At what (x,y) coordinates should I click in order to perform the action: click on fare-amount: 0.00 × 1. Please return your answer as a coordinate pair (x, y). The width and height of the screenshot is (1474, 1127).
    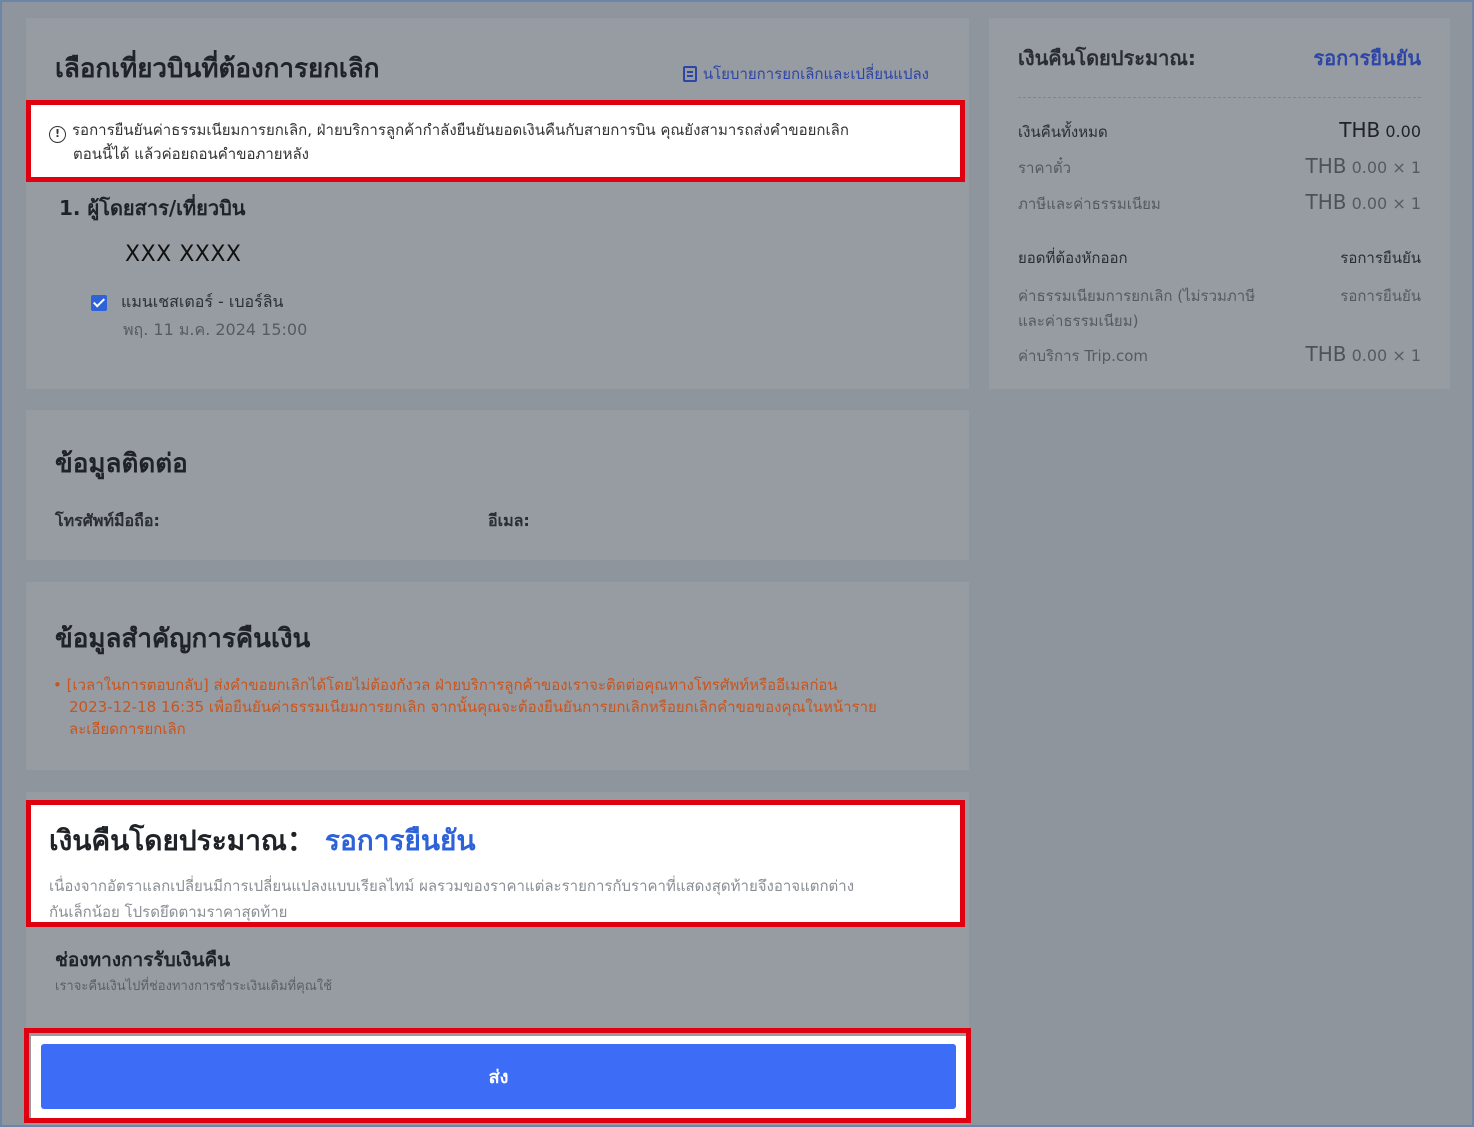
    Looking at the image, I should click on (1386, 167).